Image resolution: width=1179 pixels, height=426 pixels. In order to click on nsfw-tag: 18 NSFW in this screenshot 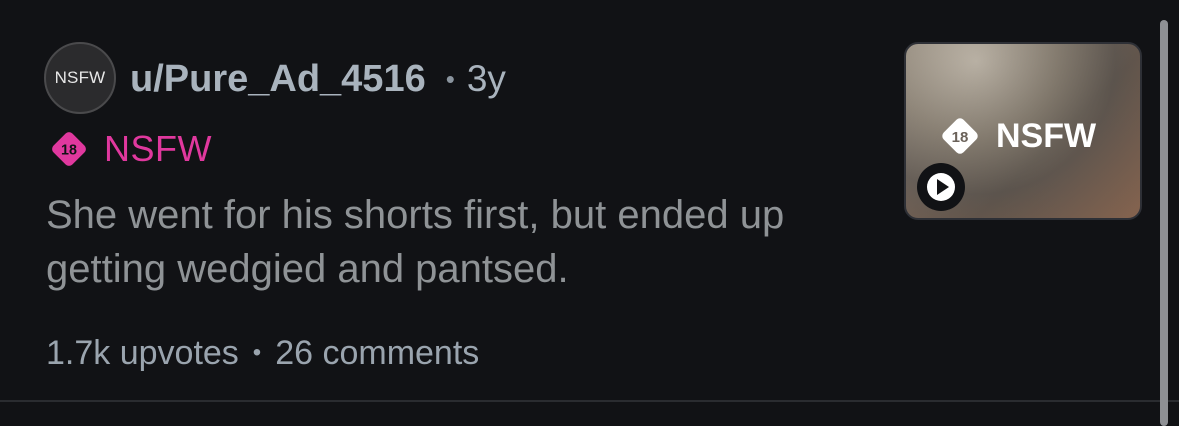, I will do `click(130, 149)`.